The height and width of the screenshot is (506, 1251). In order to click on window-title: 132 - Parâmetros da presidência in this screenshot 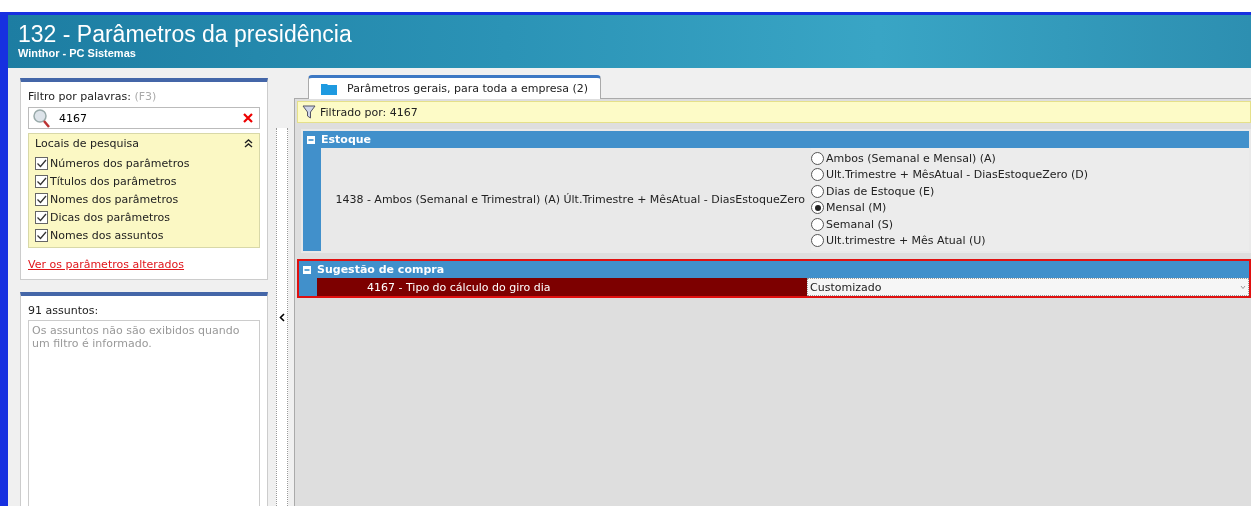, I will do `click(185, 34)`.